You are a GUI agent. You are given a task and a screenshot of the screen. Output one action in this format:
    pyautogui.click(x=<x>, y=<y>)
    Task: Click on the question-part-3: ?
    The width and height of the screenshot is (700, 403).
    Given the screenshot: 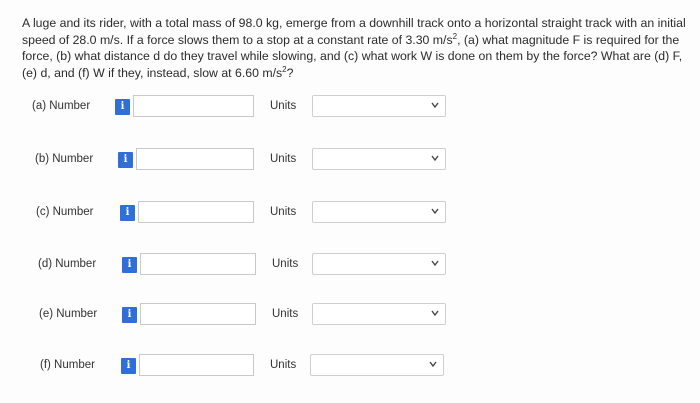 What is the action you would take?
    pyautogui.click(x=290, y=72)
    